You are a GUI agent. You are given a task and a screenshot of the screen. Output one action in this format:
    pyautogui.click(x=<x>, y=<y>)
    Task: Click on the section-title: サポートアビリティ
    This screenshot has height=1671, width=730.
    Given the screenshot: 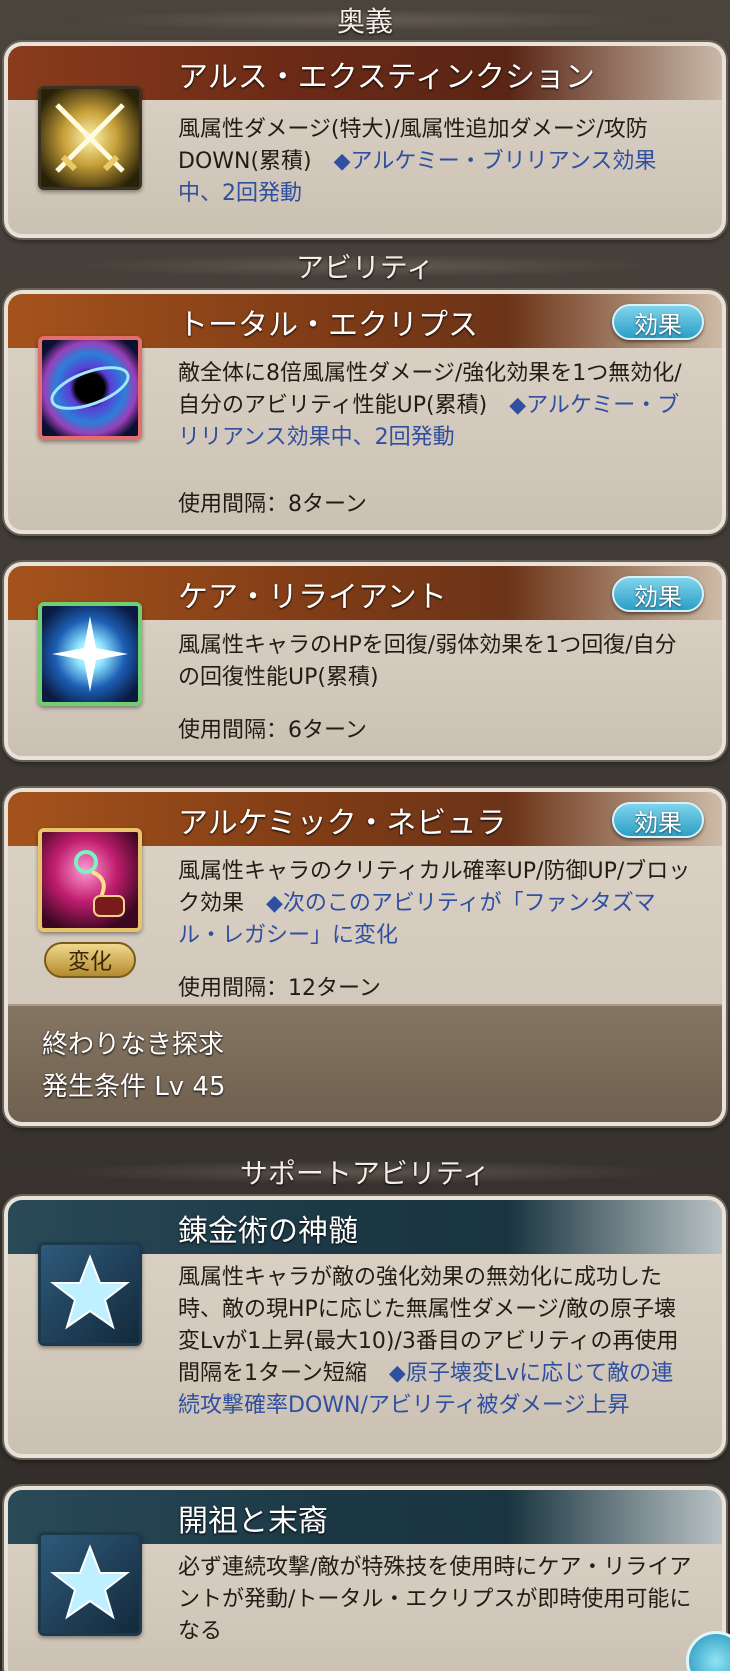 What is the action you would take?
    pyautogui.click(x=365, y=1173)
    